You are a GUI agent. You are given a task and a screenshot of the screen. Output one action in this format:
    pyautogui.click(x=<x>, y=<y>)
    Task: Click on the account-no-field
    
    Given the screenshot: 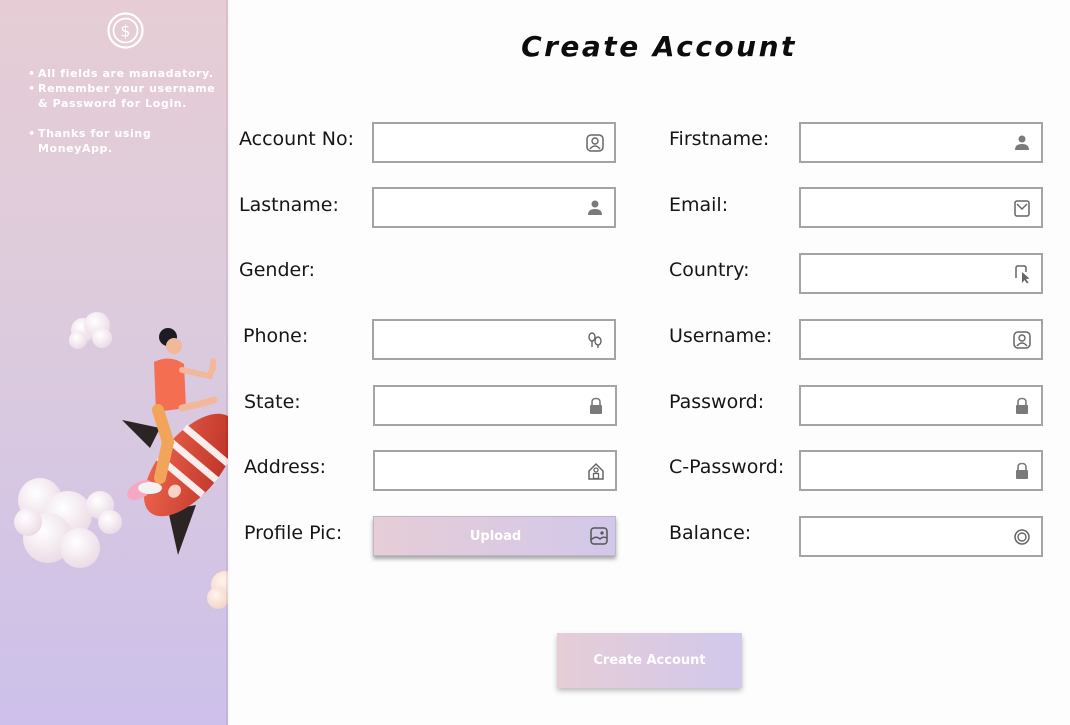 What is the action you would take?
    pyautogui.click(x=494, y=142)
    